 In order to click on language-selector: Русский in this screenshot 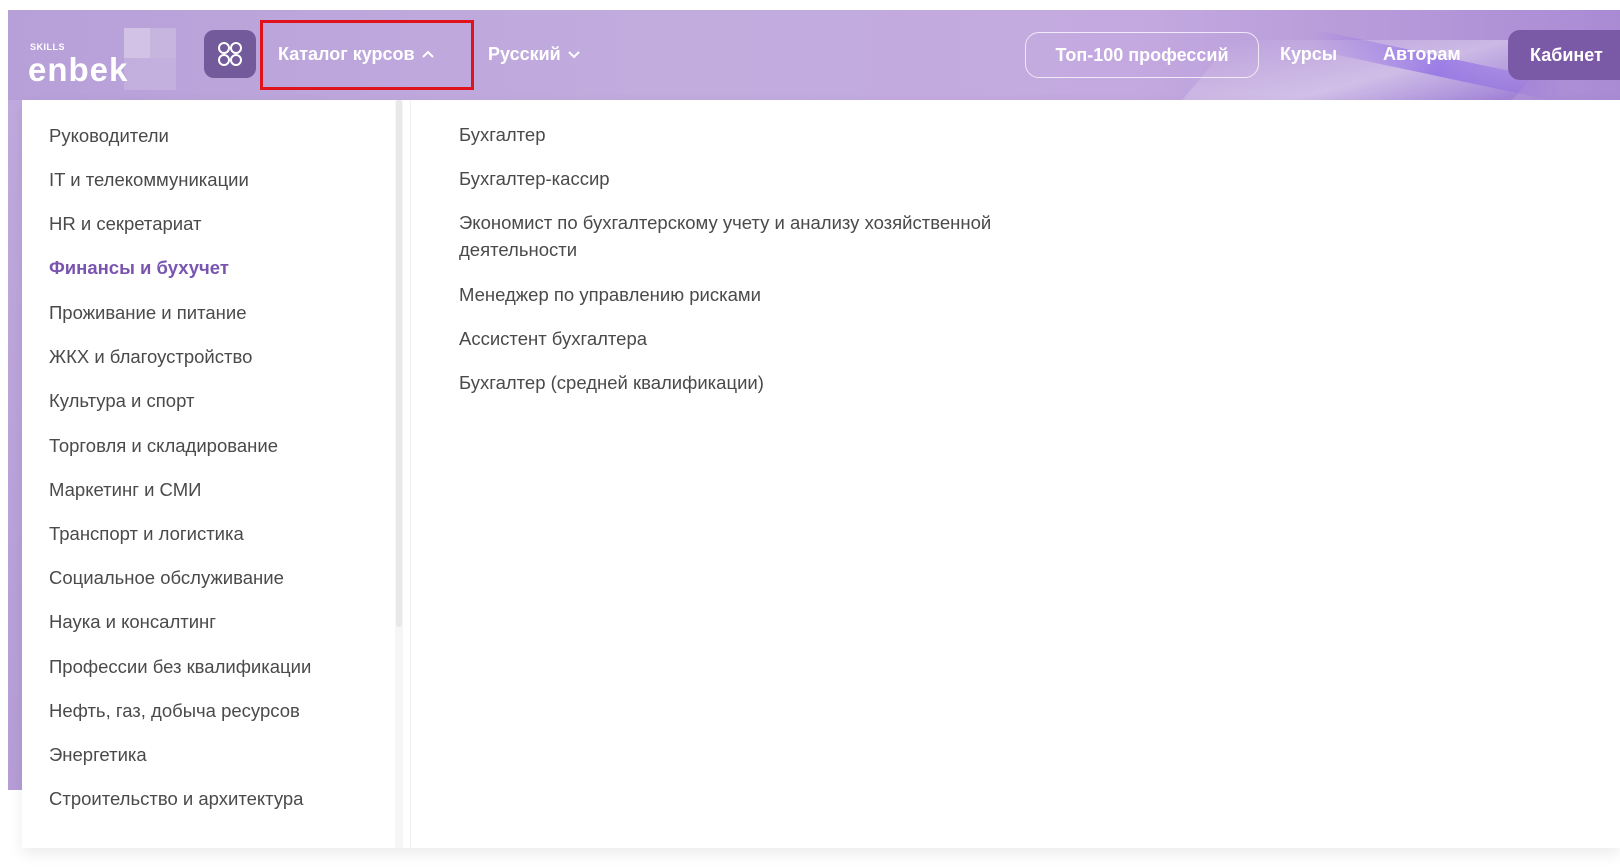, I will do `click(534, 54)`.